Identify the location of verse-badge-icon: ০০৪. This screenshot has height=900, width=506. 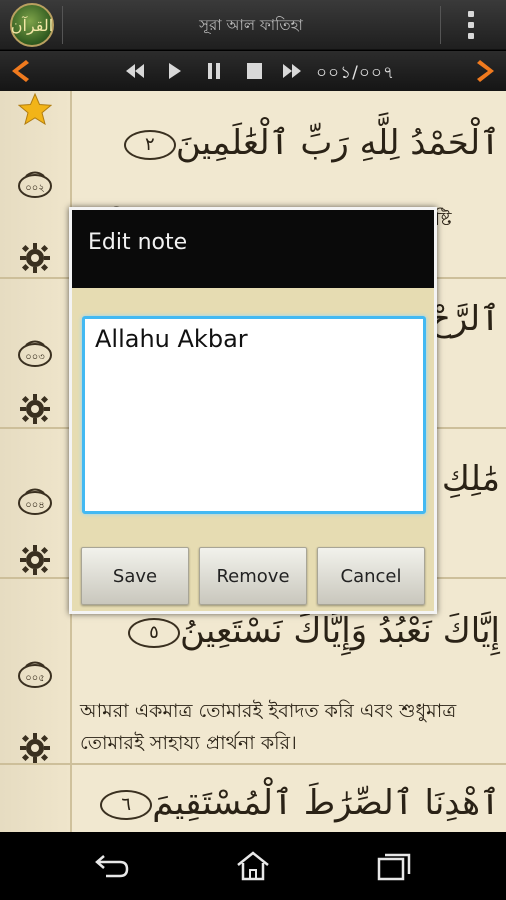
(35, 501).